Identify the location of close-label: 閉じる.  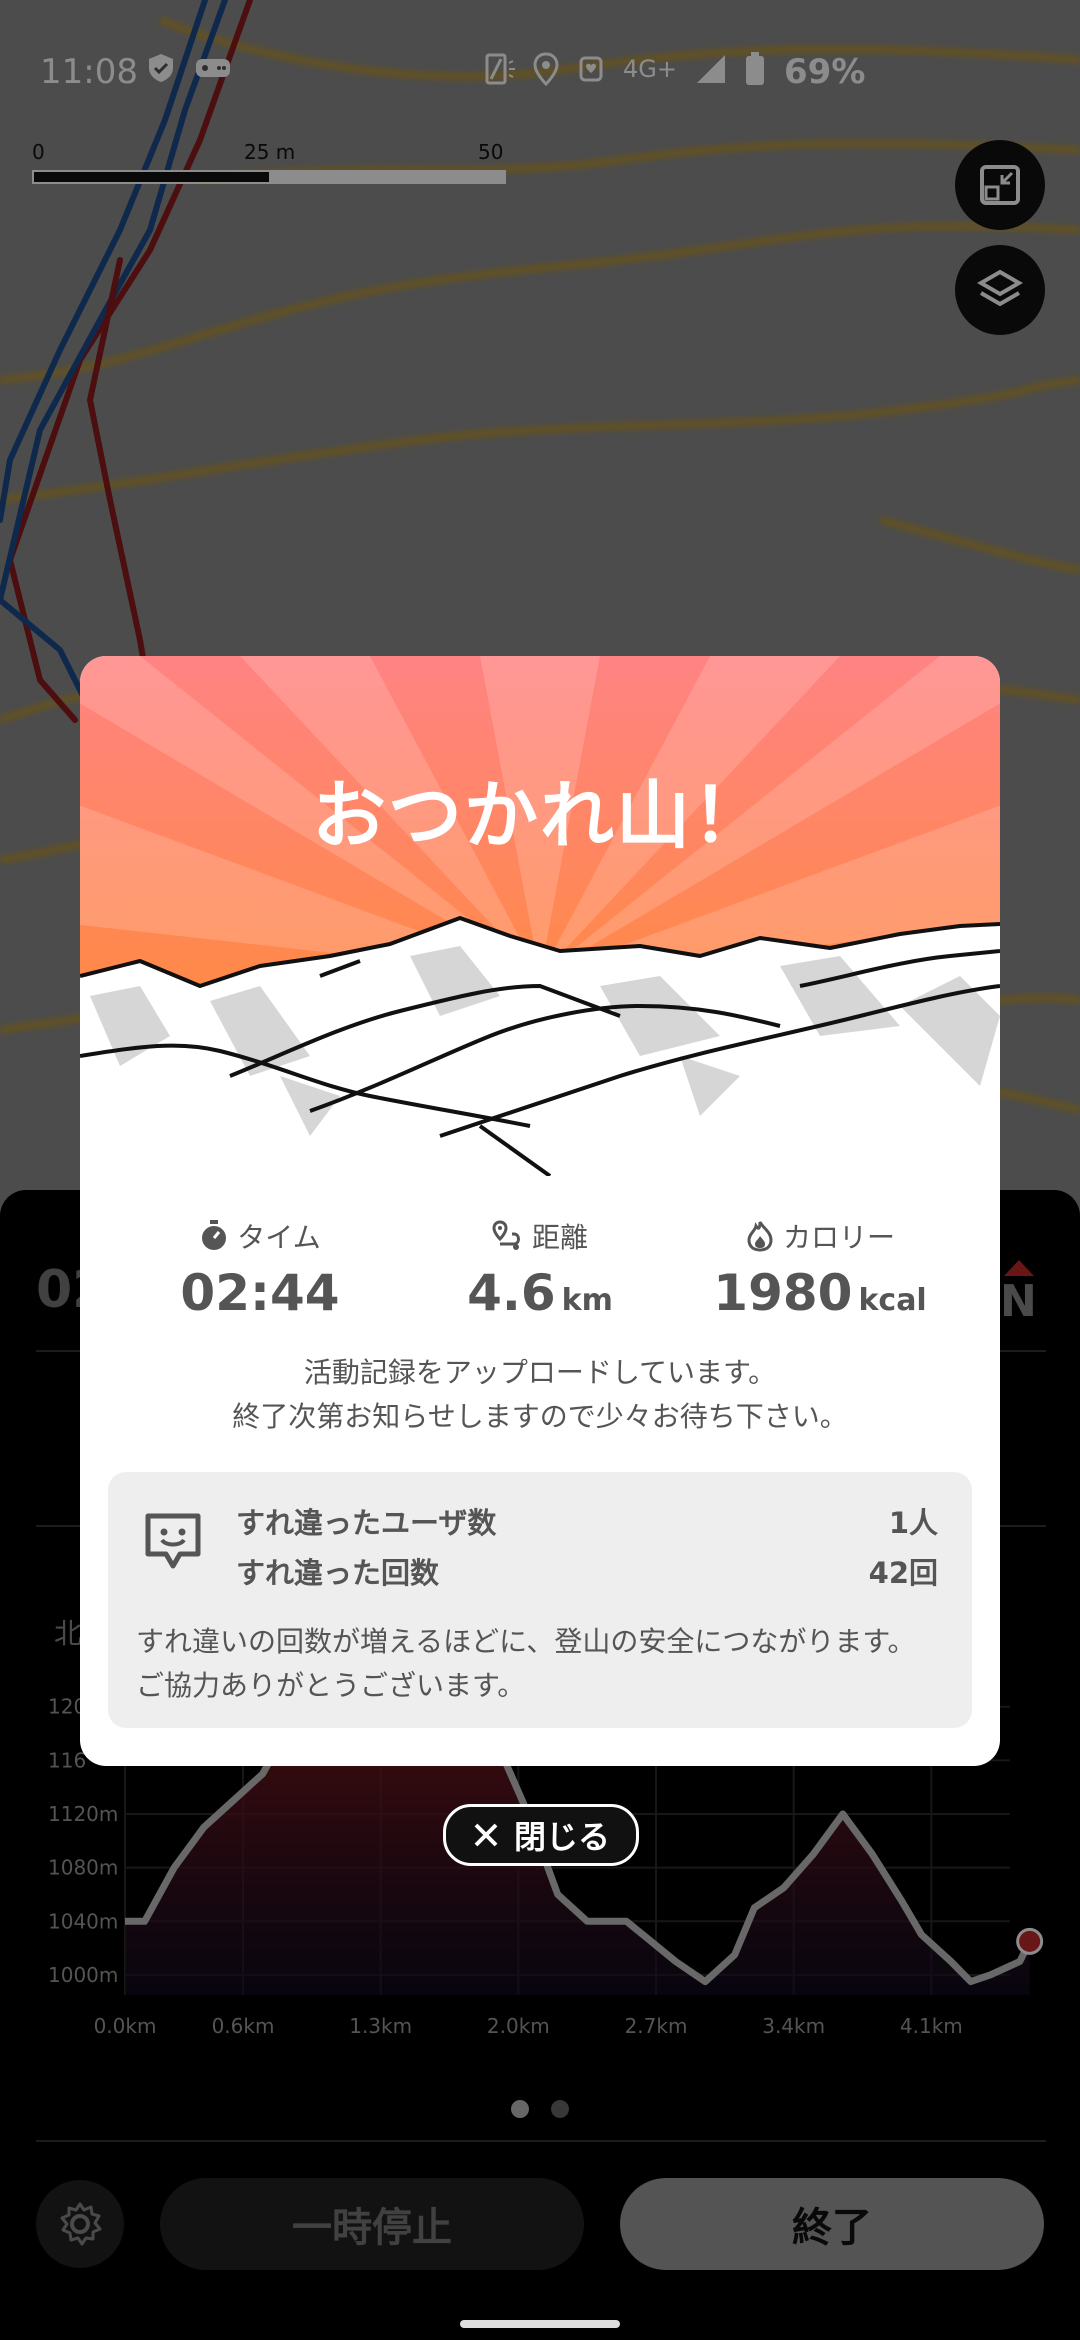
(561, 1837).